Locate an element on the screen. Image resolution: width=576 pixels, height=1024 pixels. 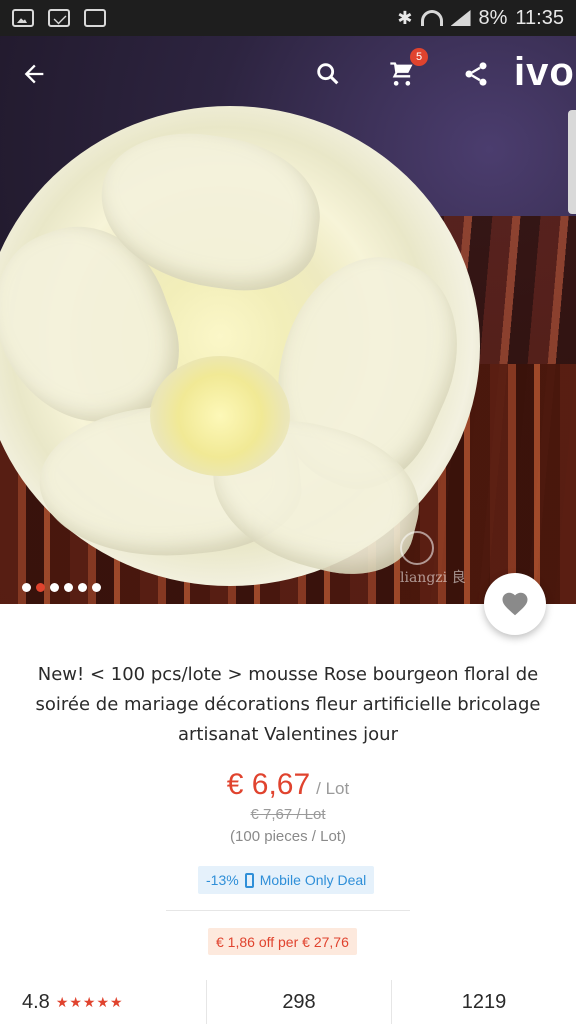
notification-icons is located at coordinates (59, 18).